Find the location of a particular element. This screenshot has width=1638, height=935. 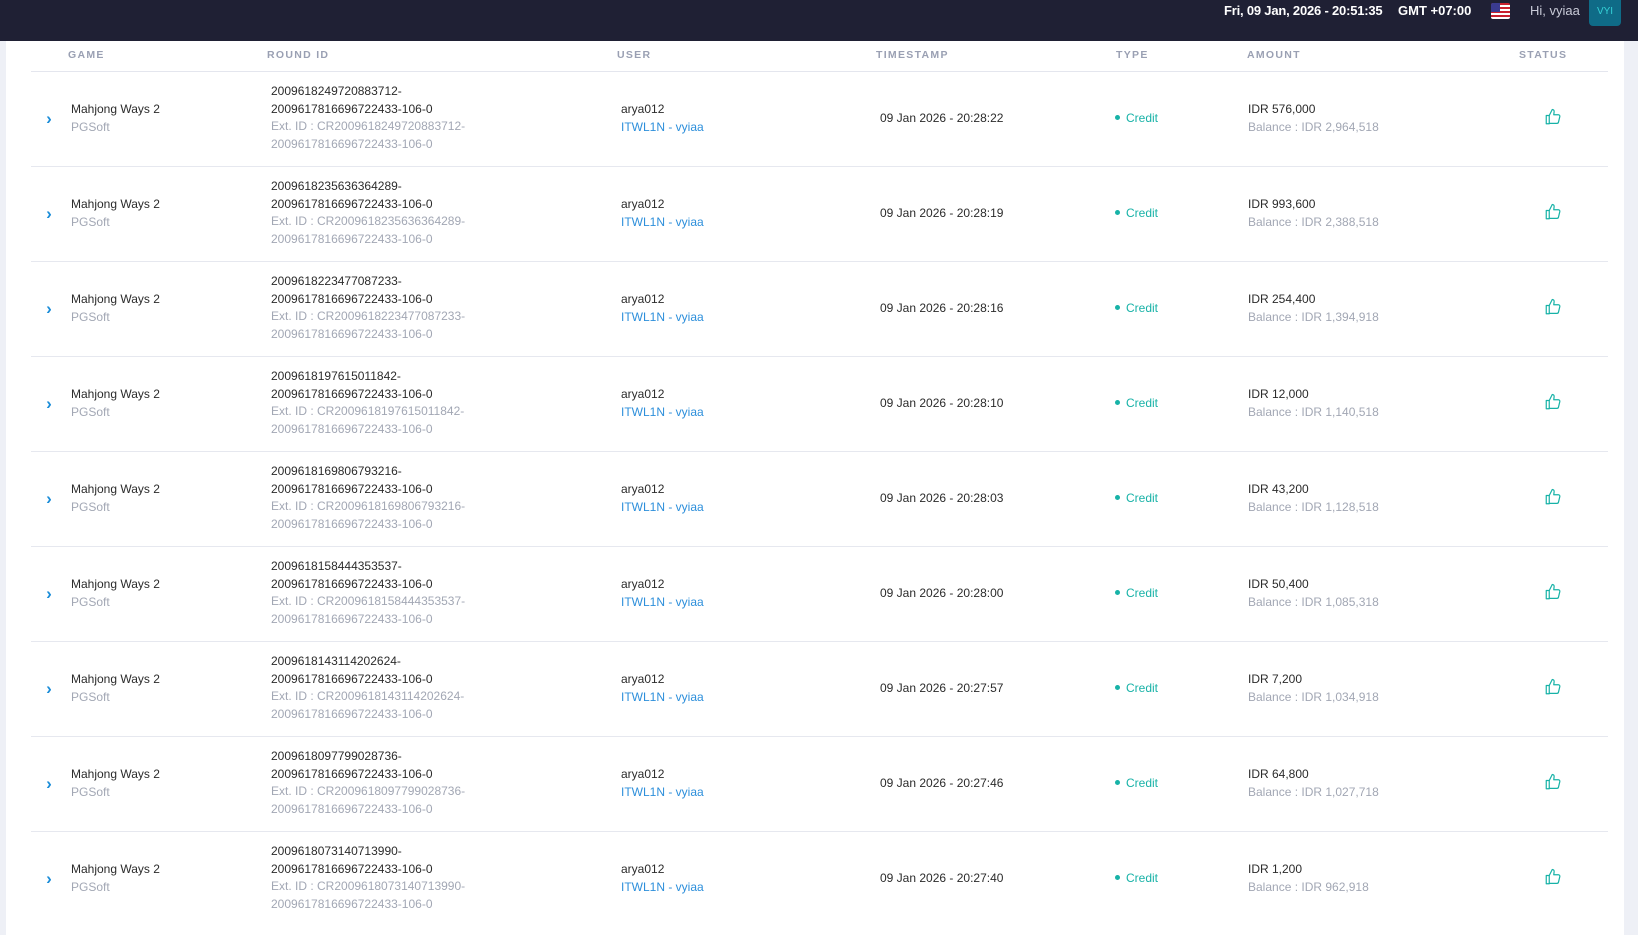

round-id: 2009618249720883712- is located at coordinates (336, 91).